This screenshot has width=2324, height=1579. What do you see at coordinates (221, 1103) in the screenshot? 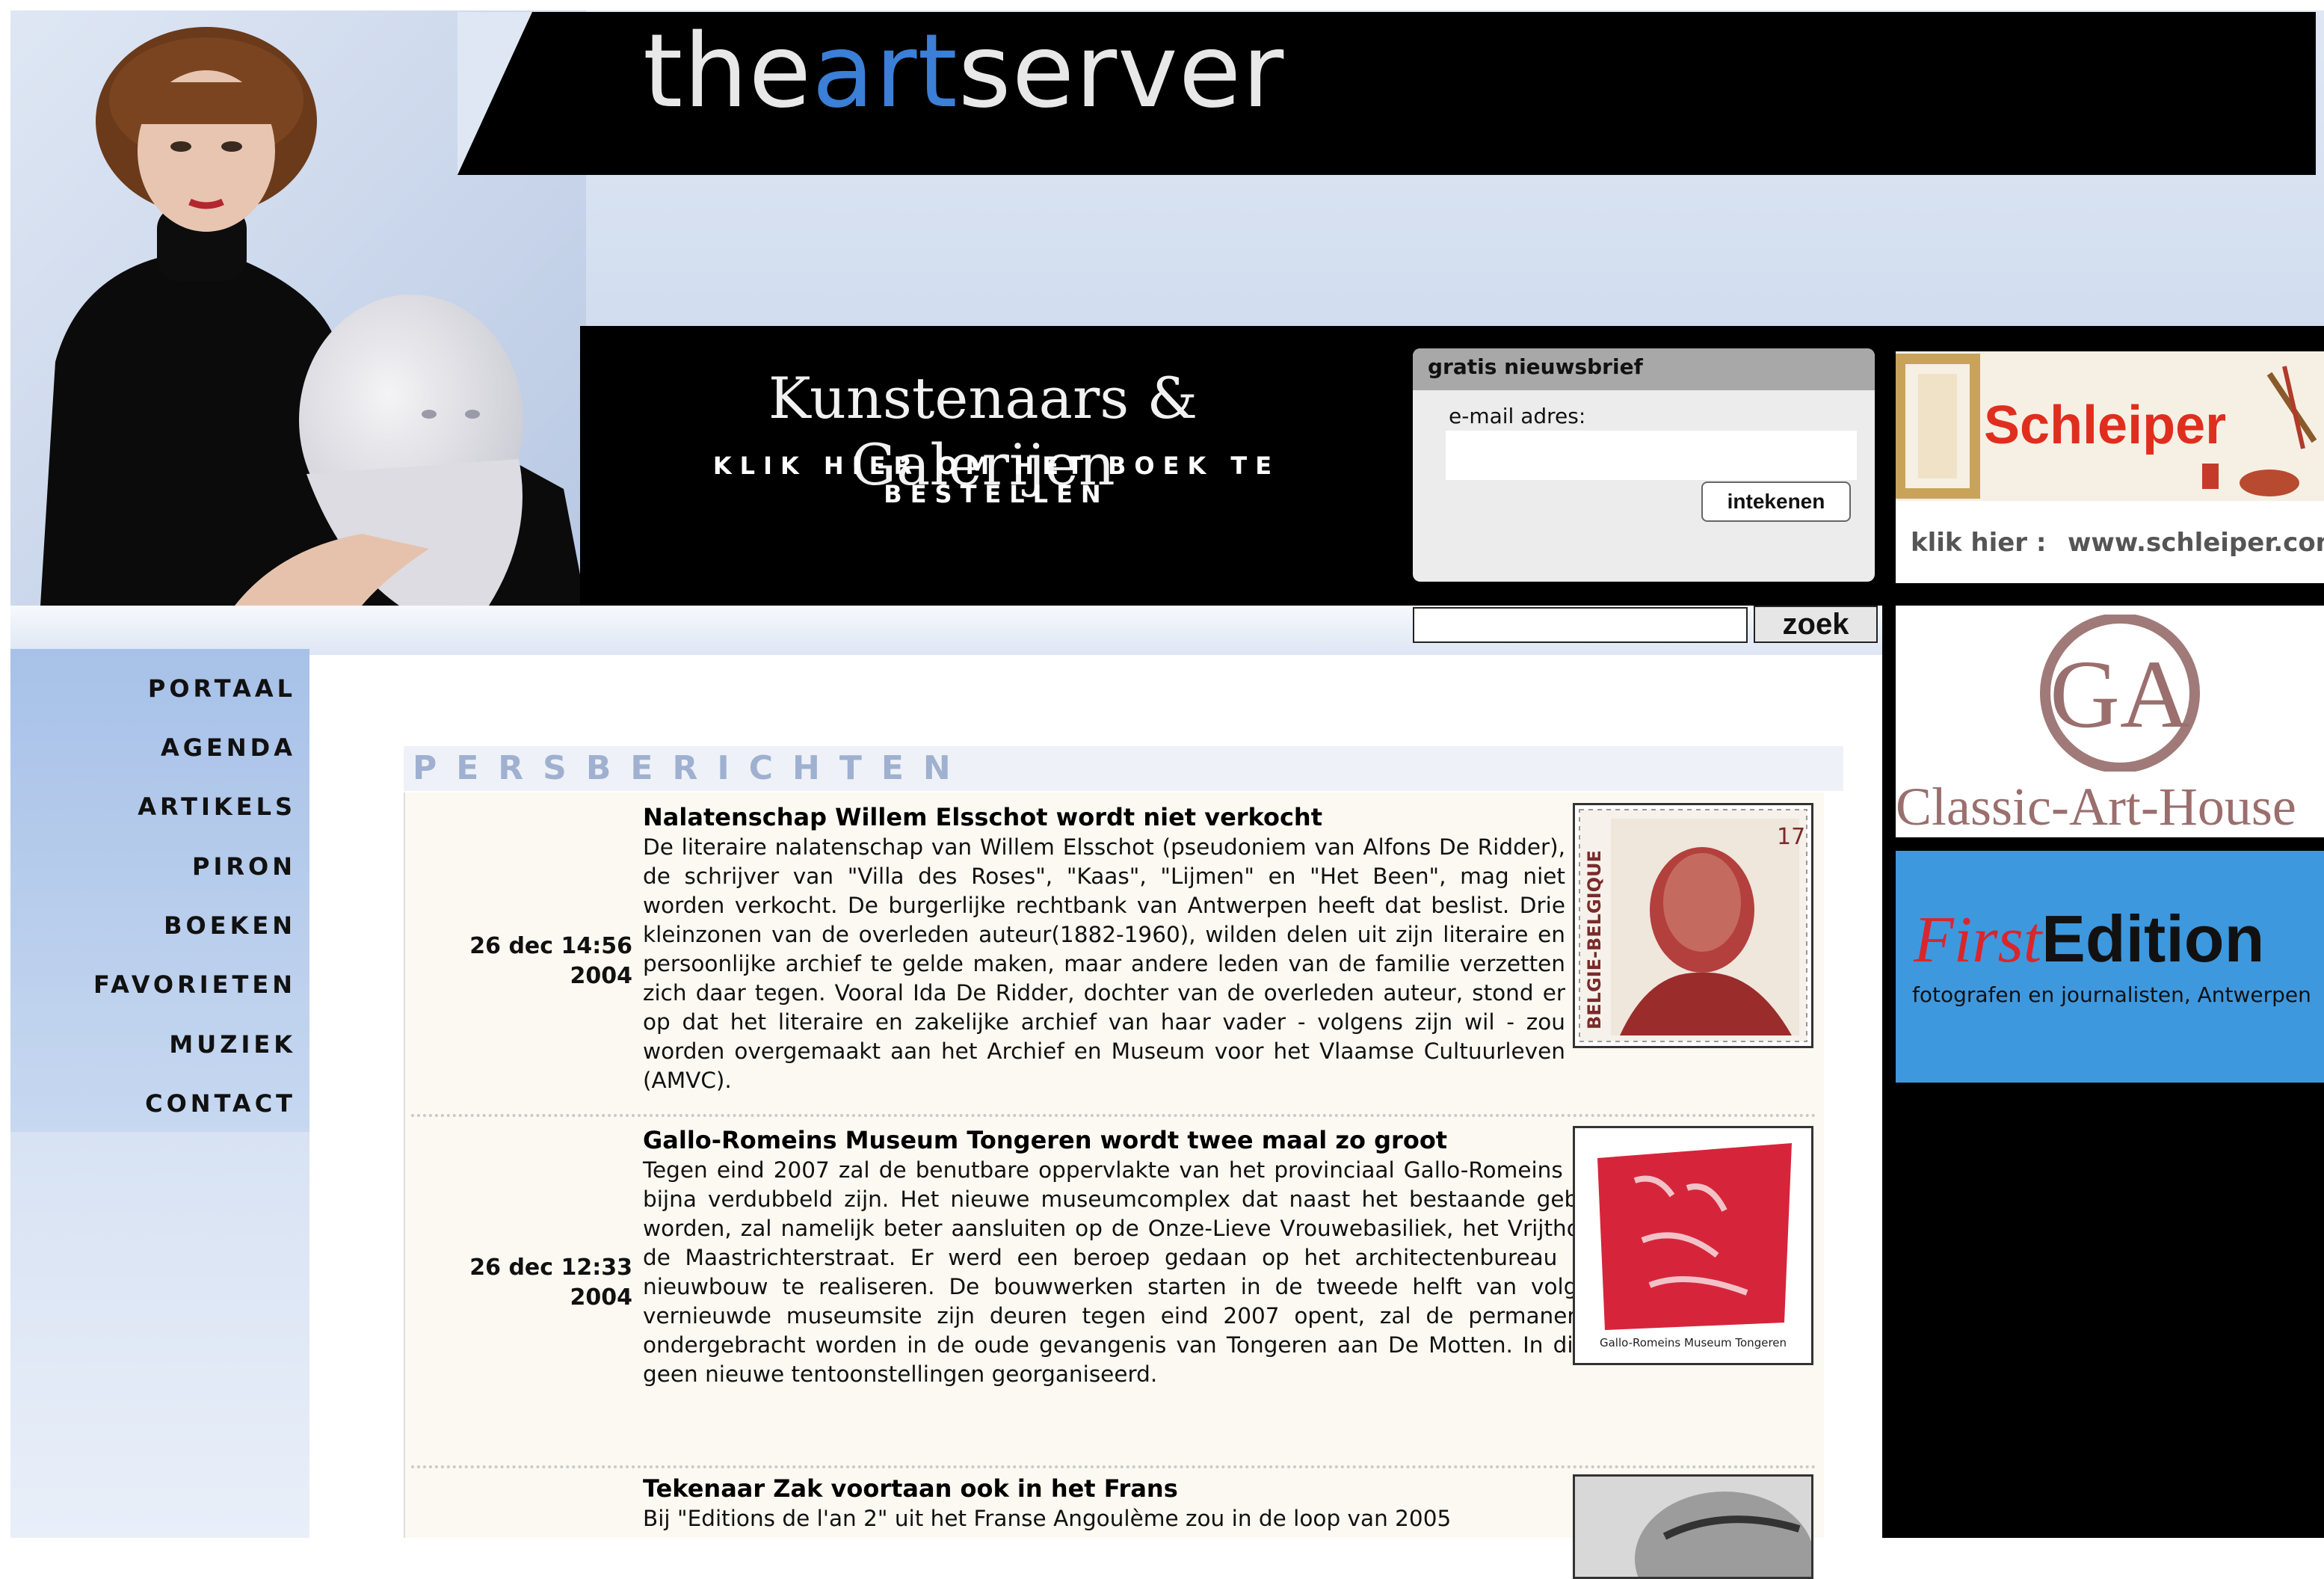
I see `nav-item-contact: CONTACT` at bounding box center [221, 1103].